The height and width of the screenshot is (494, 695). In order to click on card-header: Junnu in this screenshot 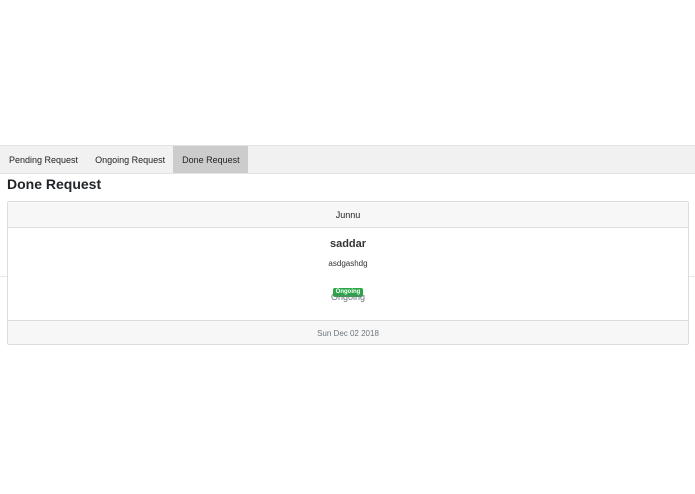, I will do `click(348, 215)`.